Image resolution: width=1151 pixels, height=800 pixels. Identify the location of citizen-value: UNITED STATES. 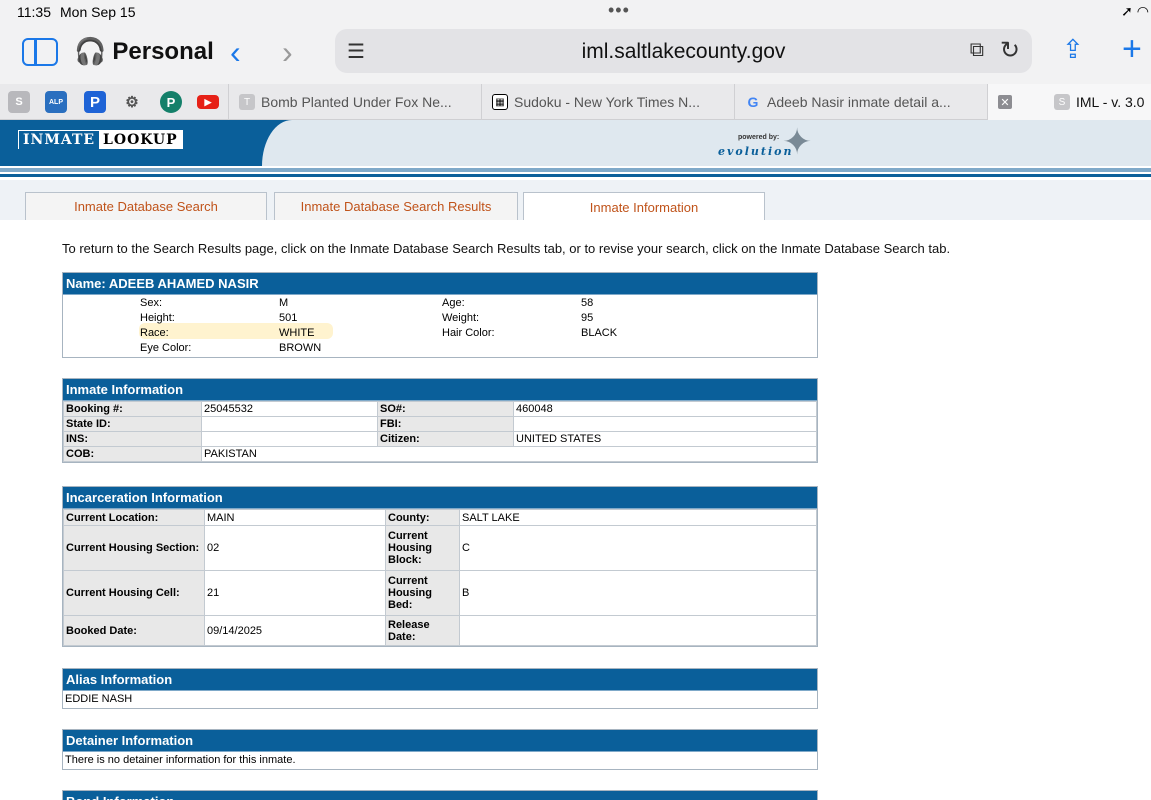
(665, 439).